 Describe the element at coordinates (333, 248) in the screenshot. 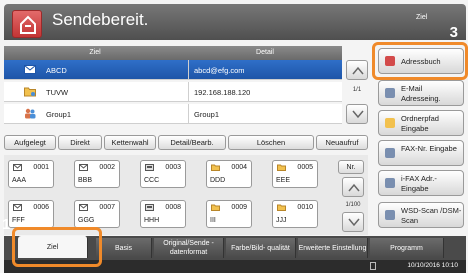

I see `tab-advanced: Erweiterte Einstellung` at that location.